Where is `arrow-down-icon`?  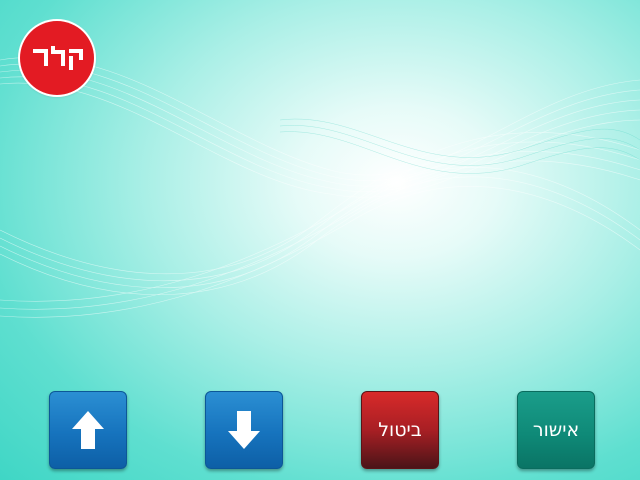 arrow-down-icon is located at coordinates (244, 430).